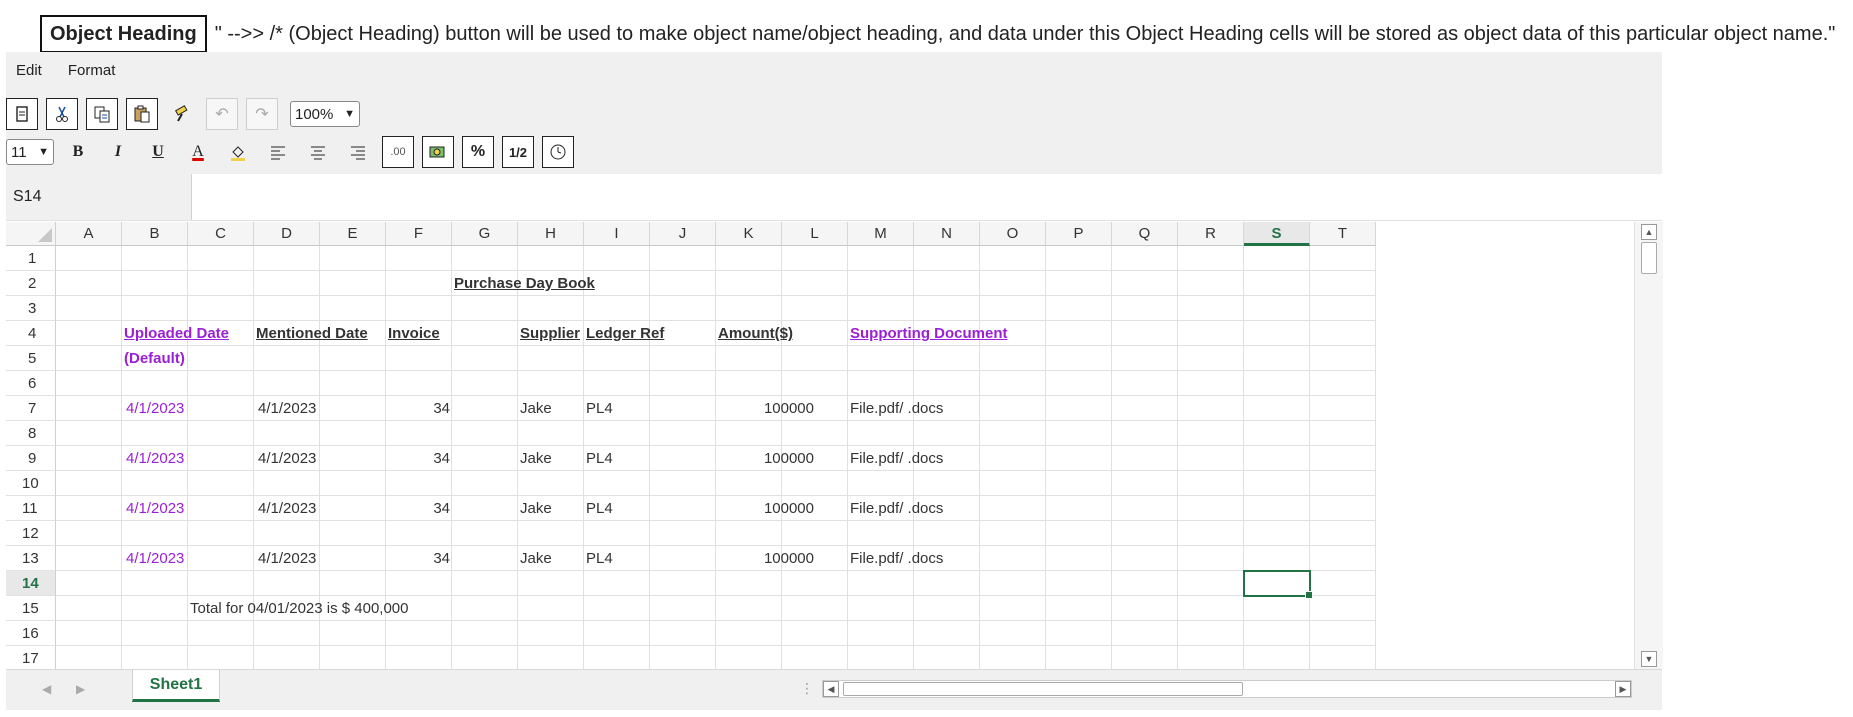 This screenshot has height=717, width=1853. What do you see at coordinates (438, 152) in the screenshot?
I see `currency-button` at bounding box center [438, 152].